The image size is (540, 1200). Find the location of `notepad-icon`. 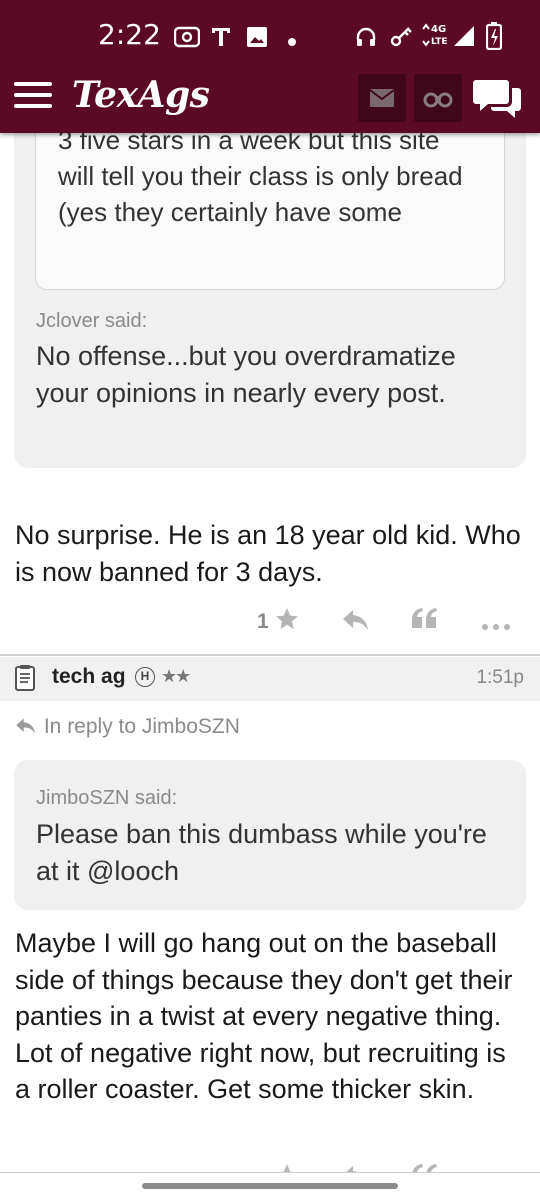

notepad-icon is located at coordinates (25, 680).